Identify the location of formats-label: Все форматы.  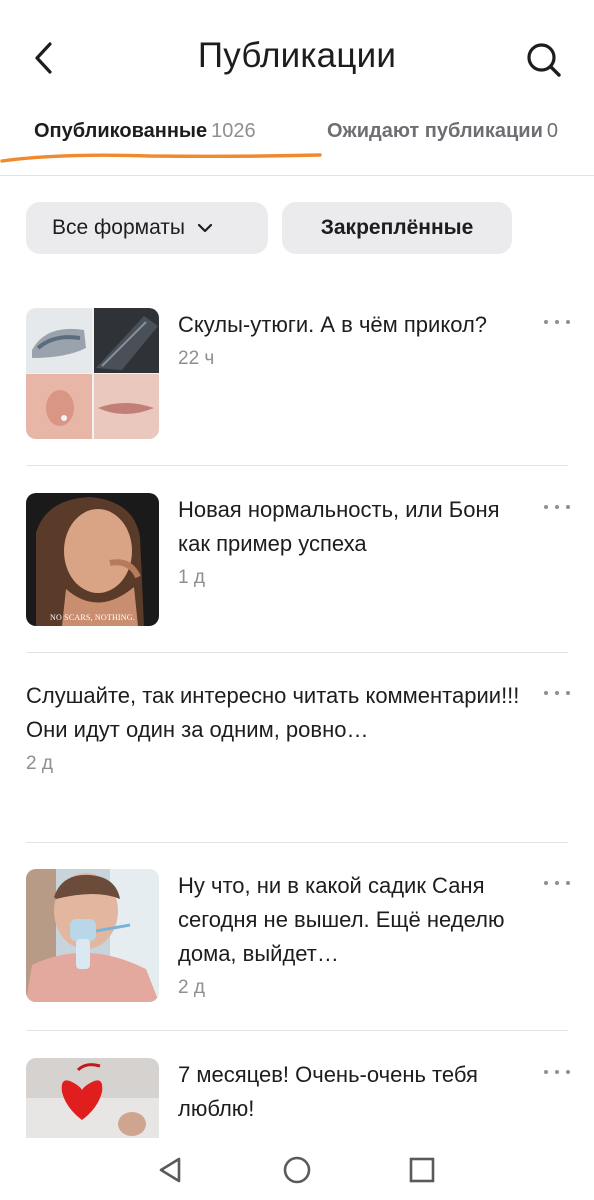
(119, 227).